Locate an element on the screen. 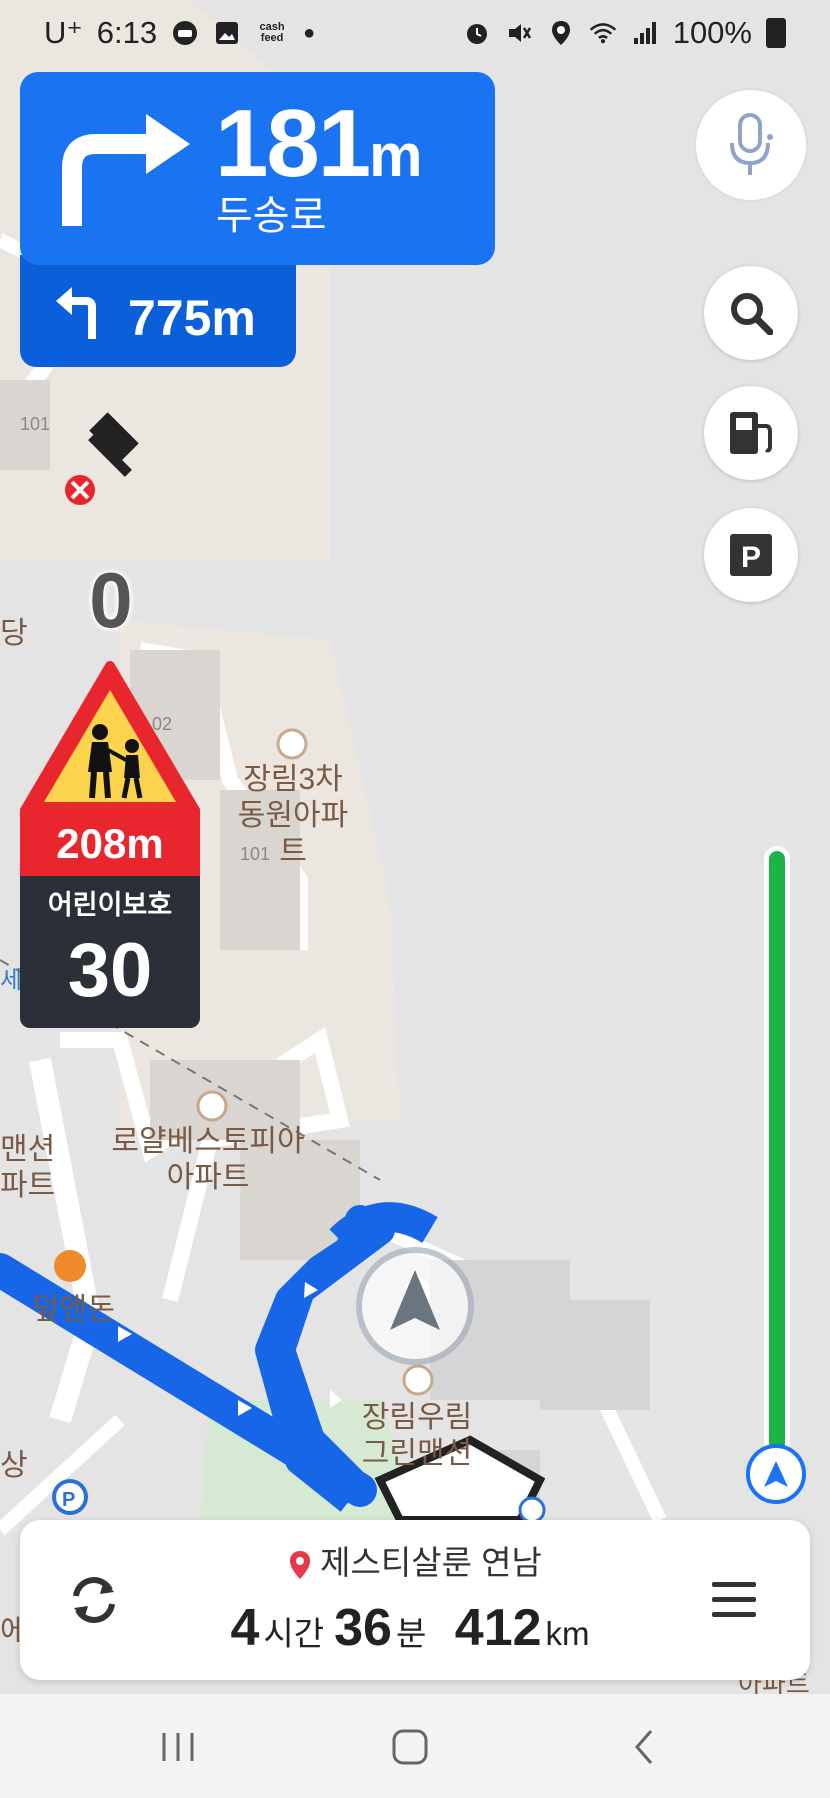  destination-name: 제스티살룬 연남 is located at coordinates (431, 1562).